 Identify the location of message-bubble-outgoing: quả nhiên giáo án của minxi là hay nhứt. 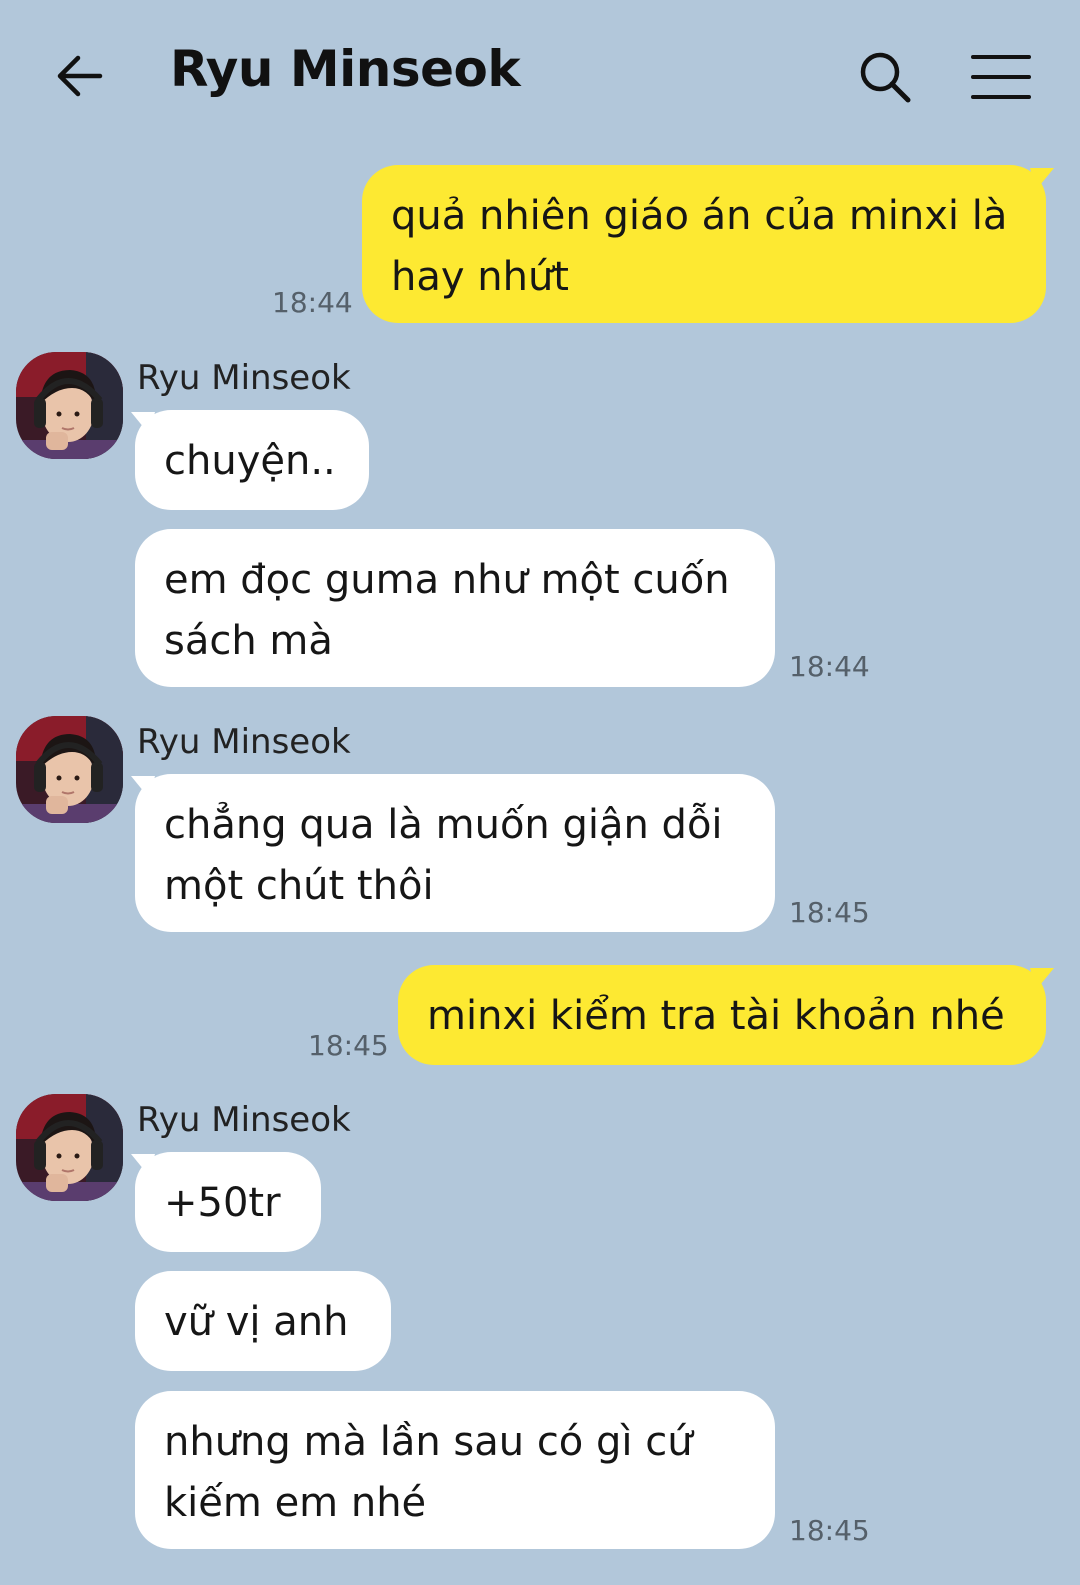
(704, 244).